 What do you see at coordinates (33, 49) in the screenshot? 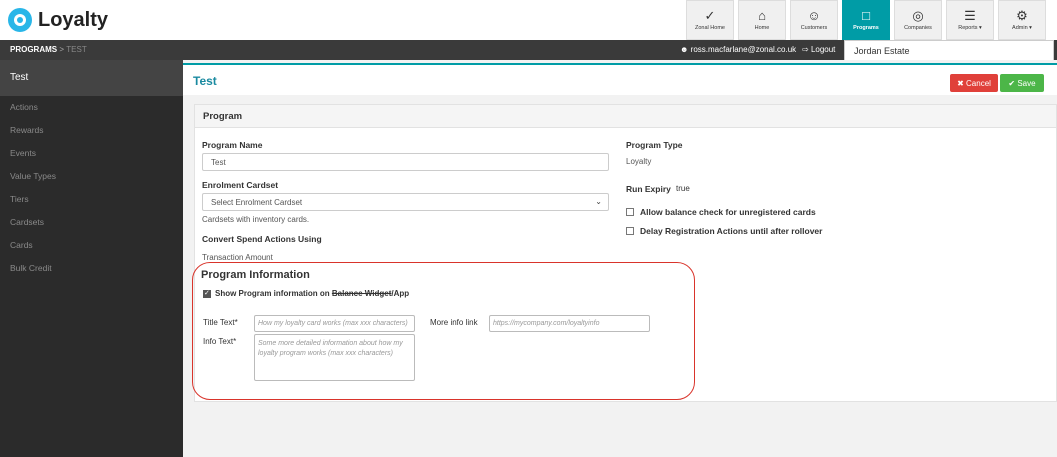
I see `breadcrumb-programs: PROGRAMS` at bounding box center [33, 49].